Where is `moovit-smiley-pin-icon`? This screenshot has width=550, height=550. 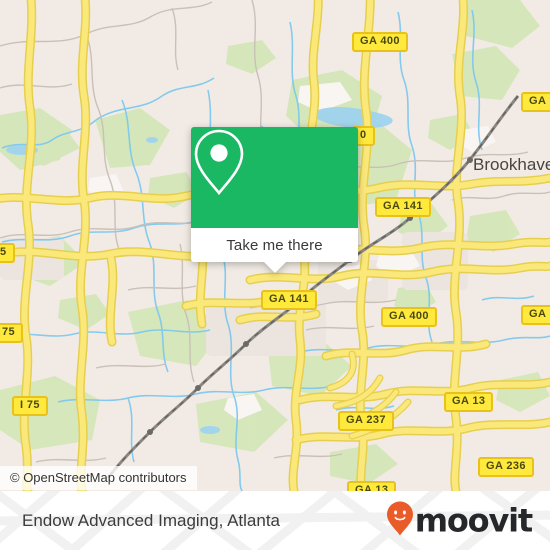
moovit-smiley-pin-icon is located at coordinates (400, 520).